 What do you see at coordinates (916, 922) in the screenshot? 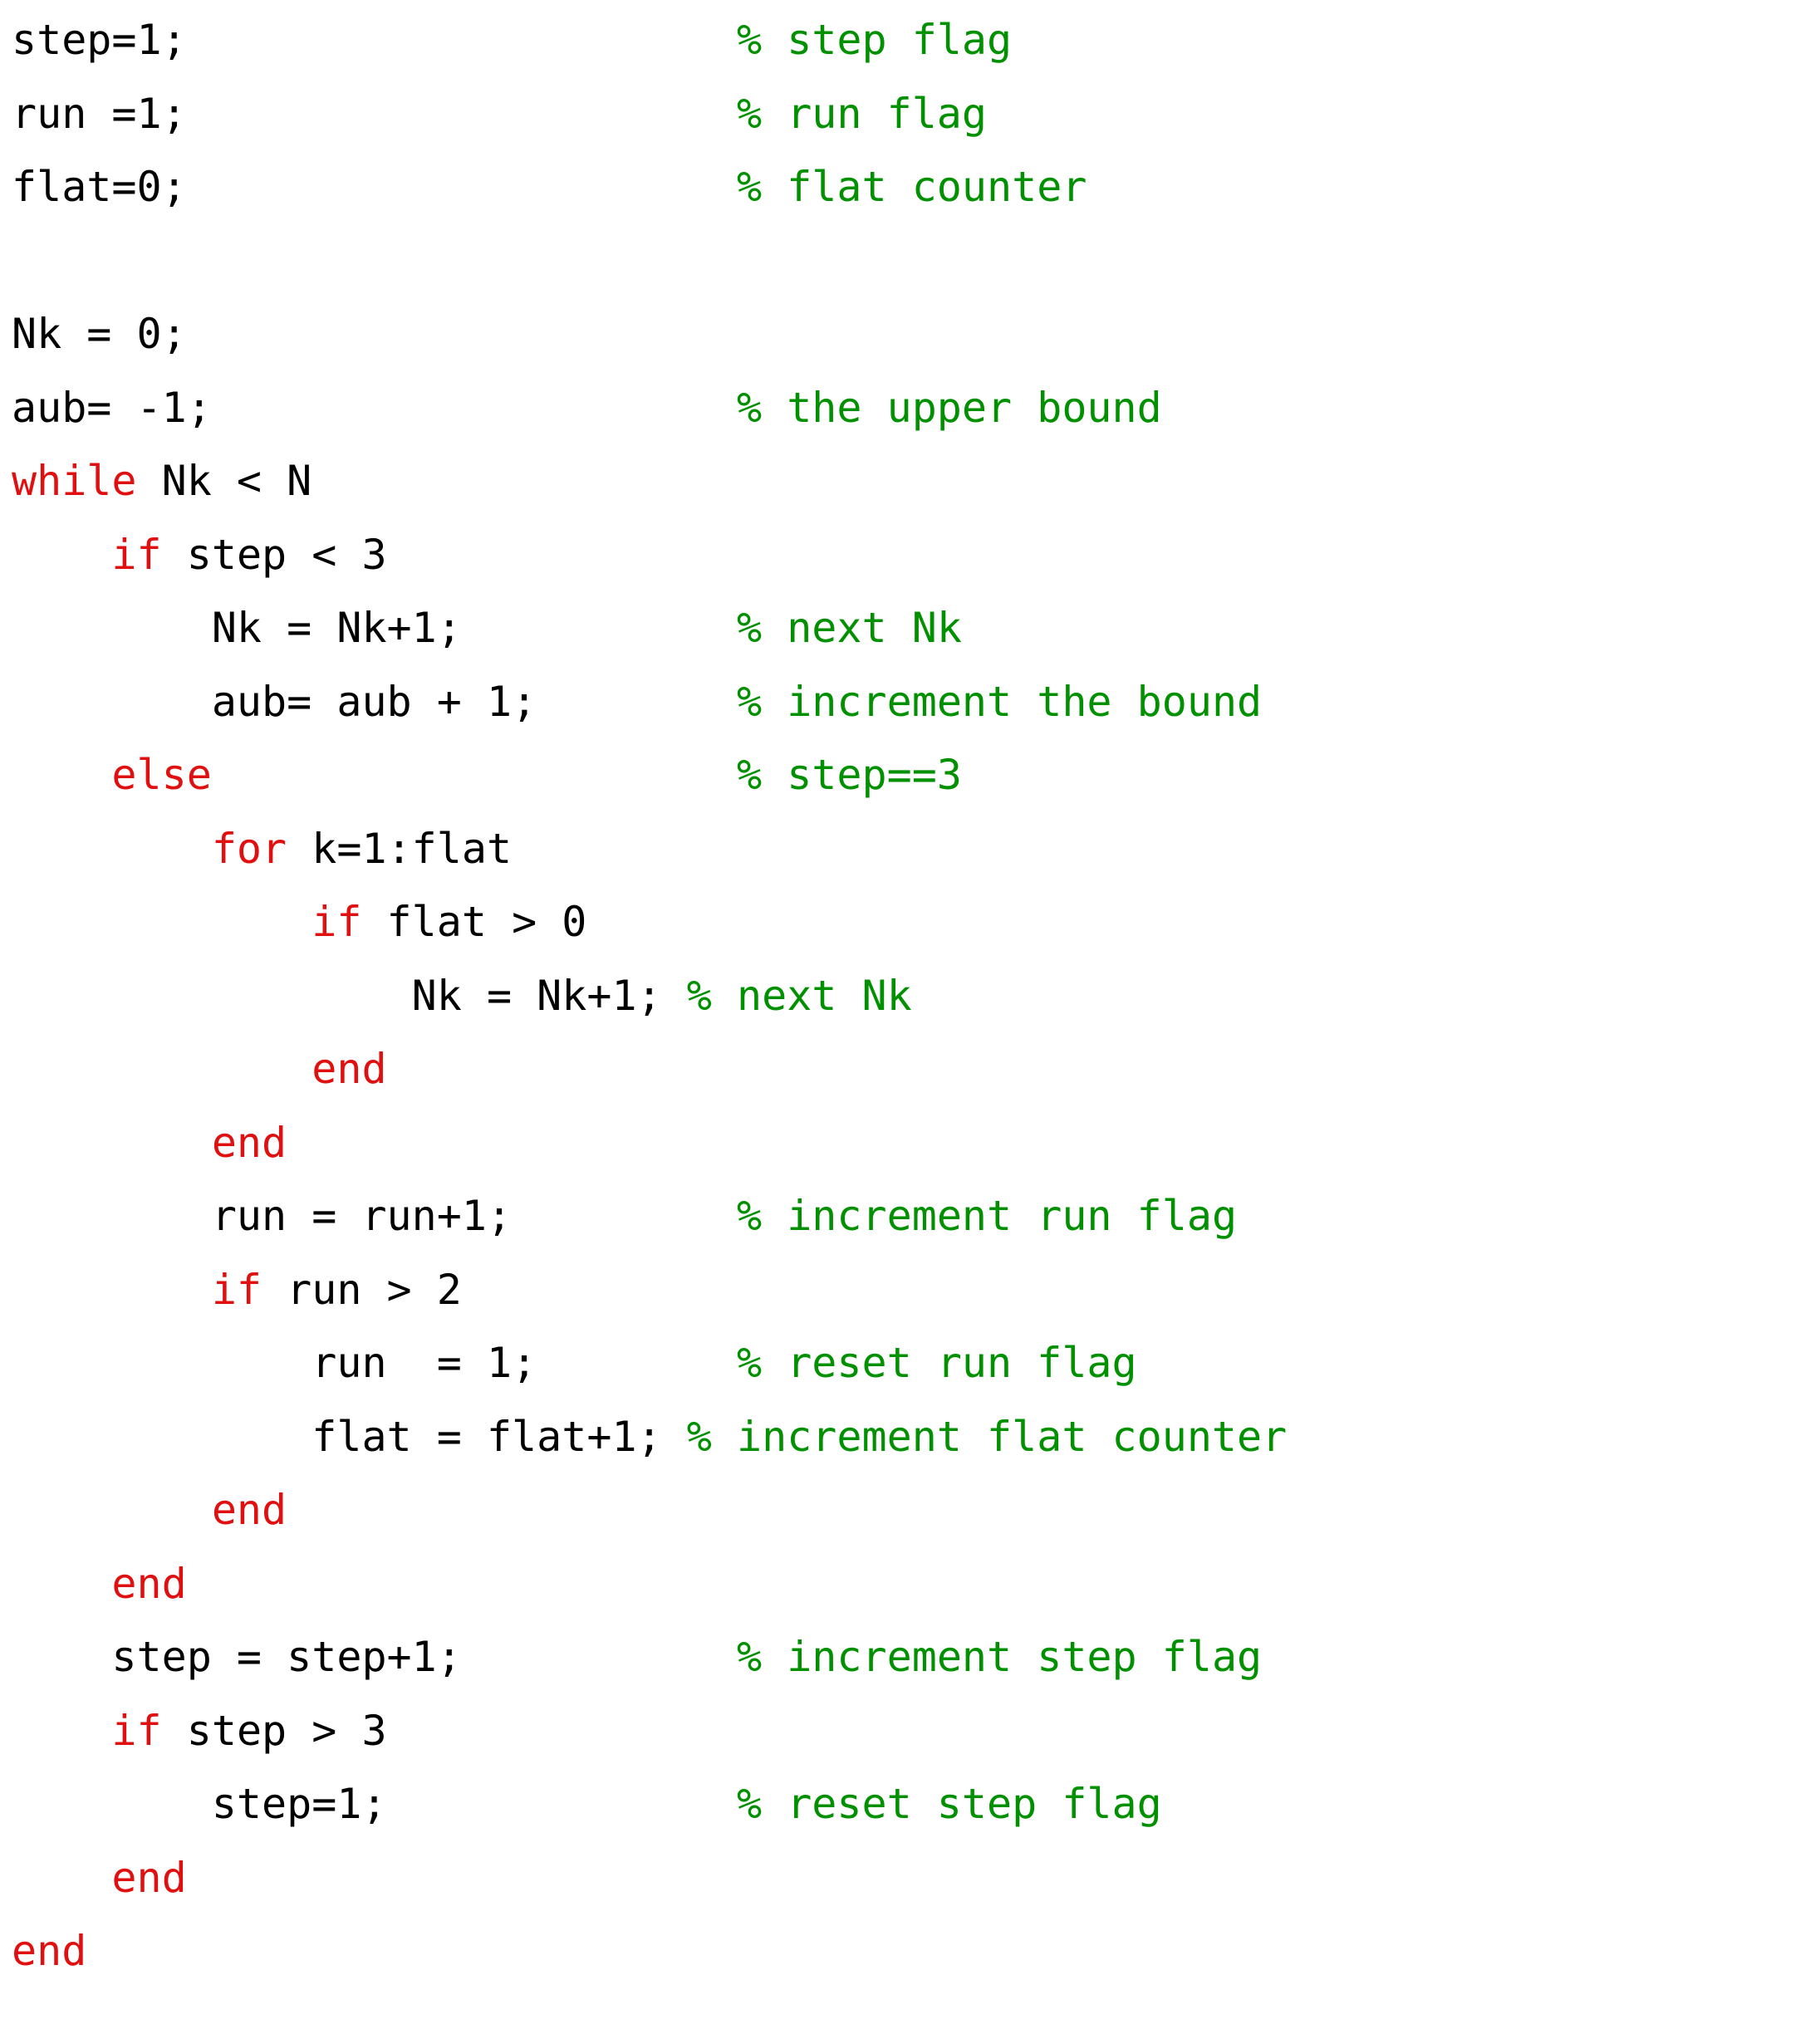
I see `code-line: if flat > 0` at bounding box center [916, 922].